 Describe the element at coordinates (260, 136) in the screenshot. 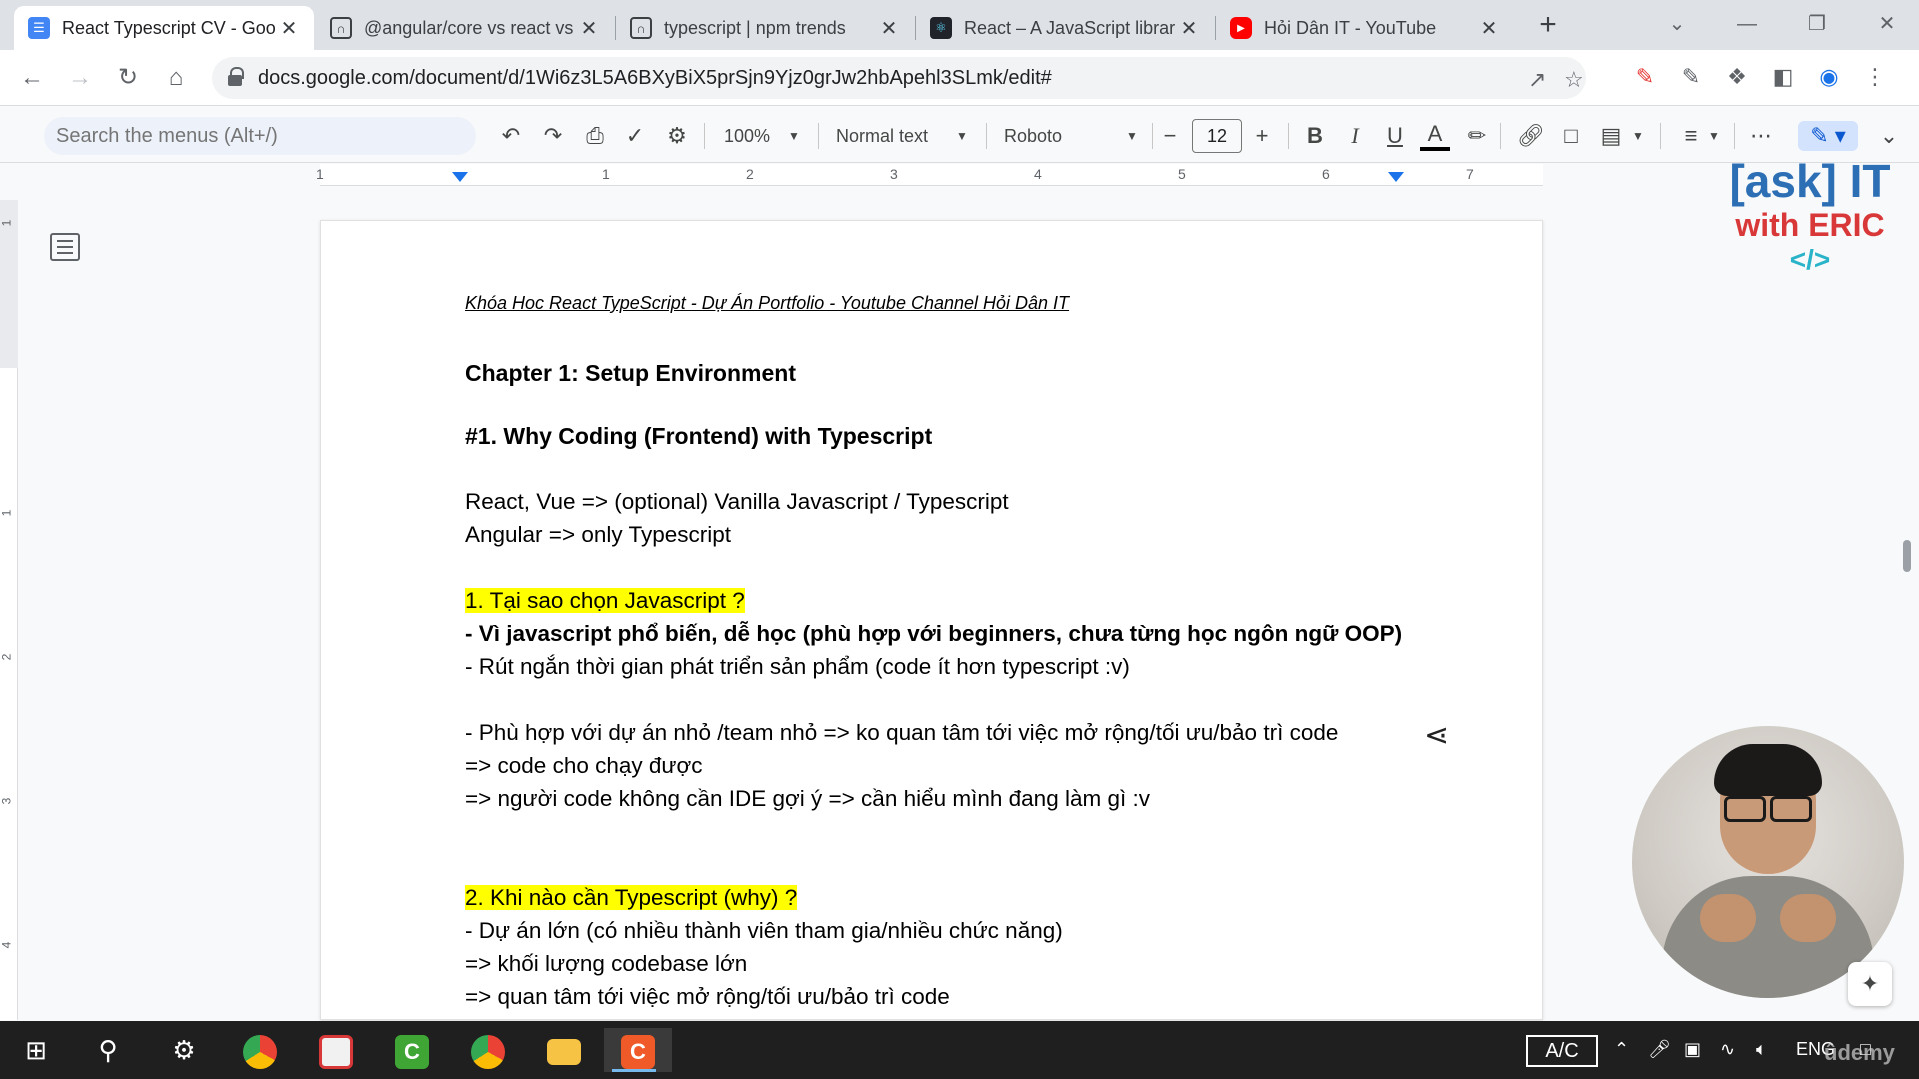

I see `menu-search-input` at that location.